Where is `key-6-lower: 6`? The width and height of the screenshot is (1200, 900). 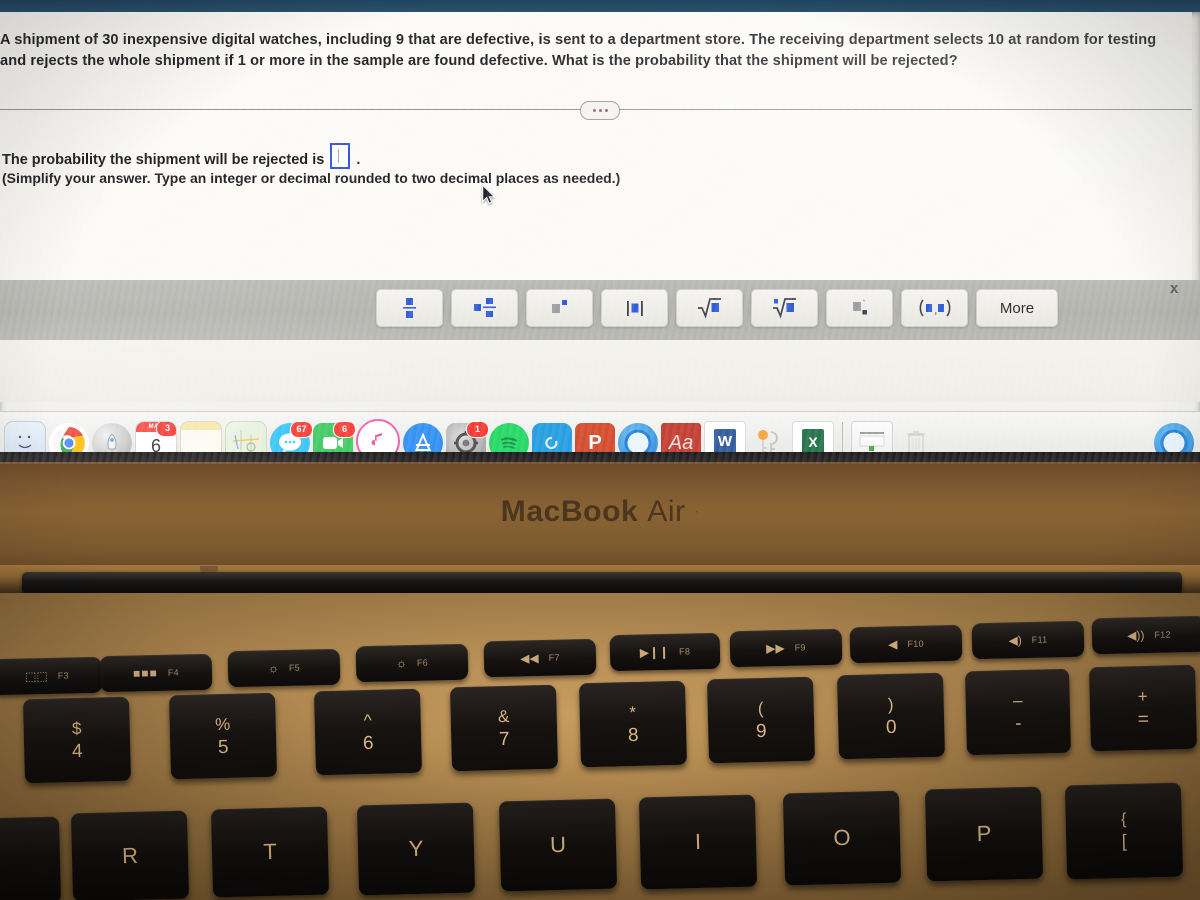
key-6-lower: 6 is located at coordinates (368, 743).